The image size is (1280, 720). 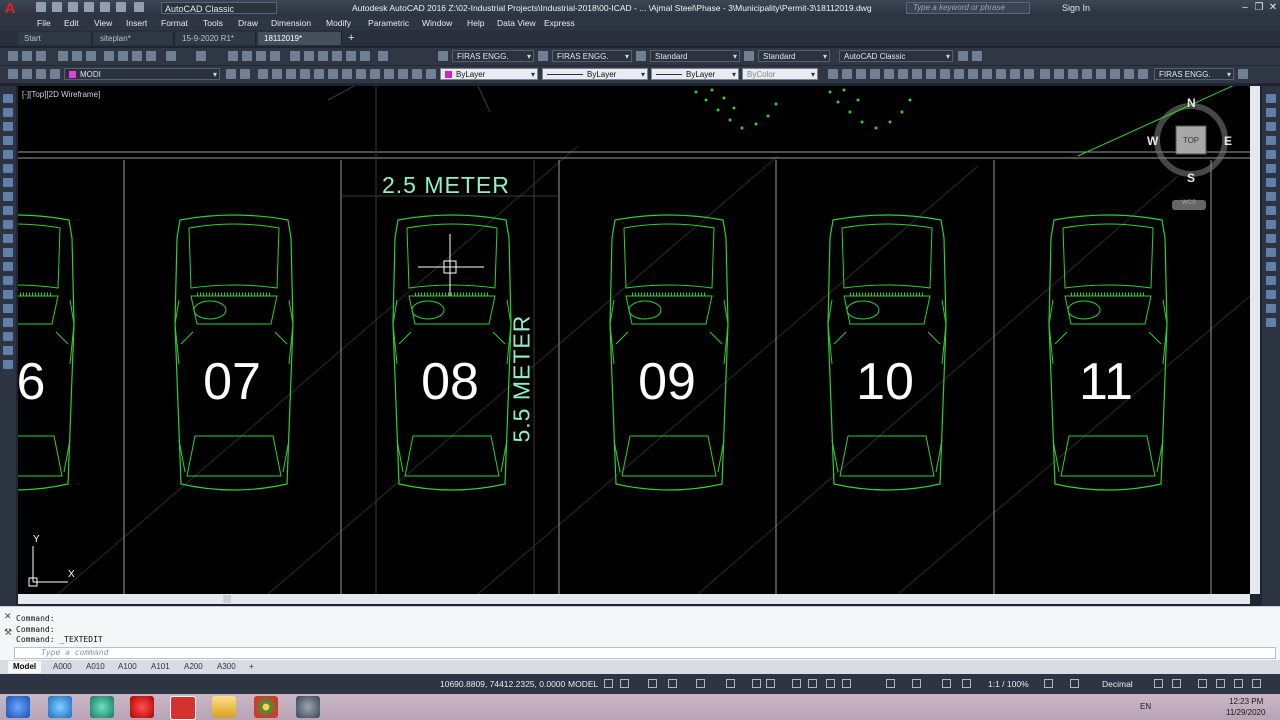 What do you see at coordinates (730, 683) in the screenshot?
I see `otrack-icon` at bounding box center [730, 683].